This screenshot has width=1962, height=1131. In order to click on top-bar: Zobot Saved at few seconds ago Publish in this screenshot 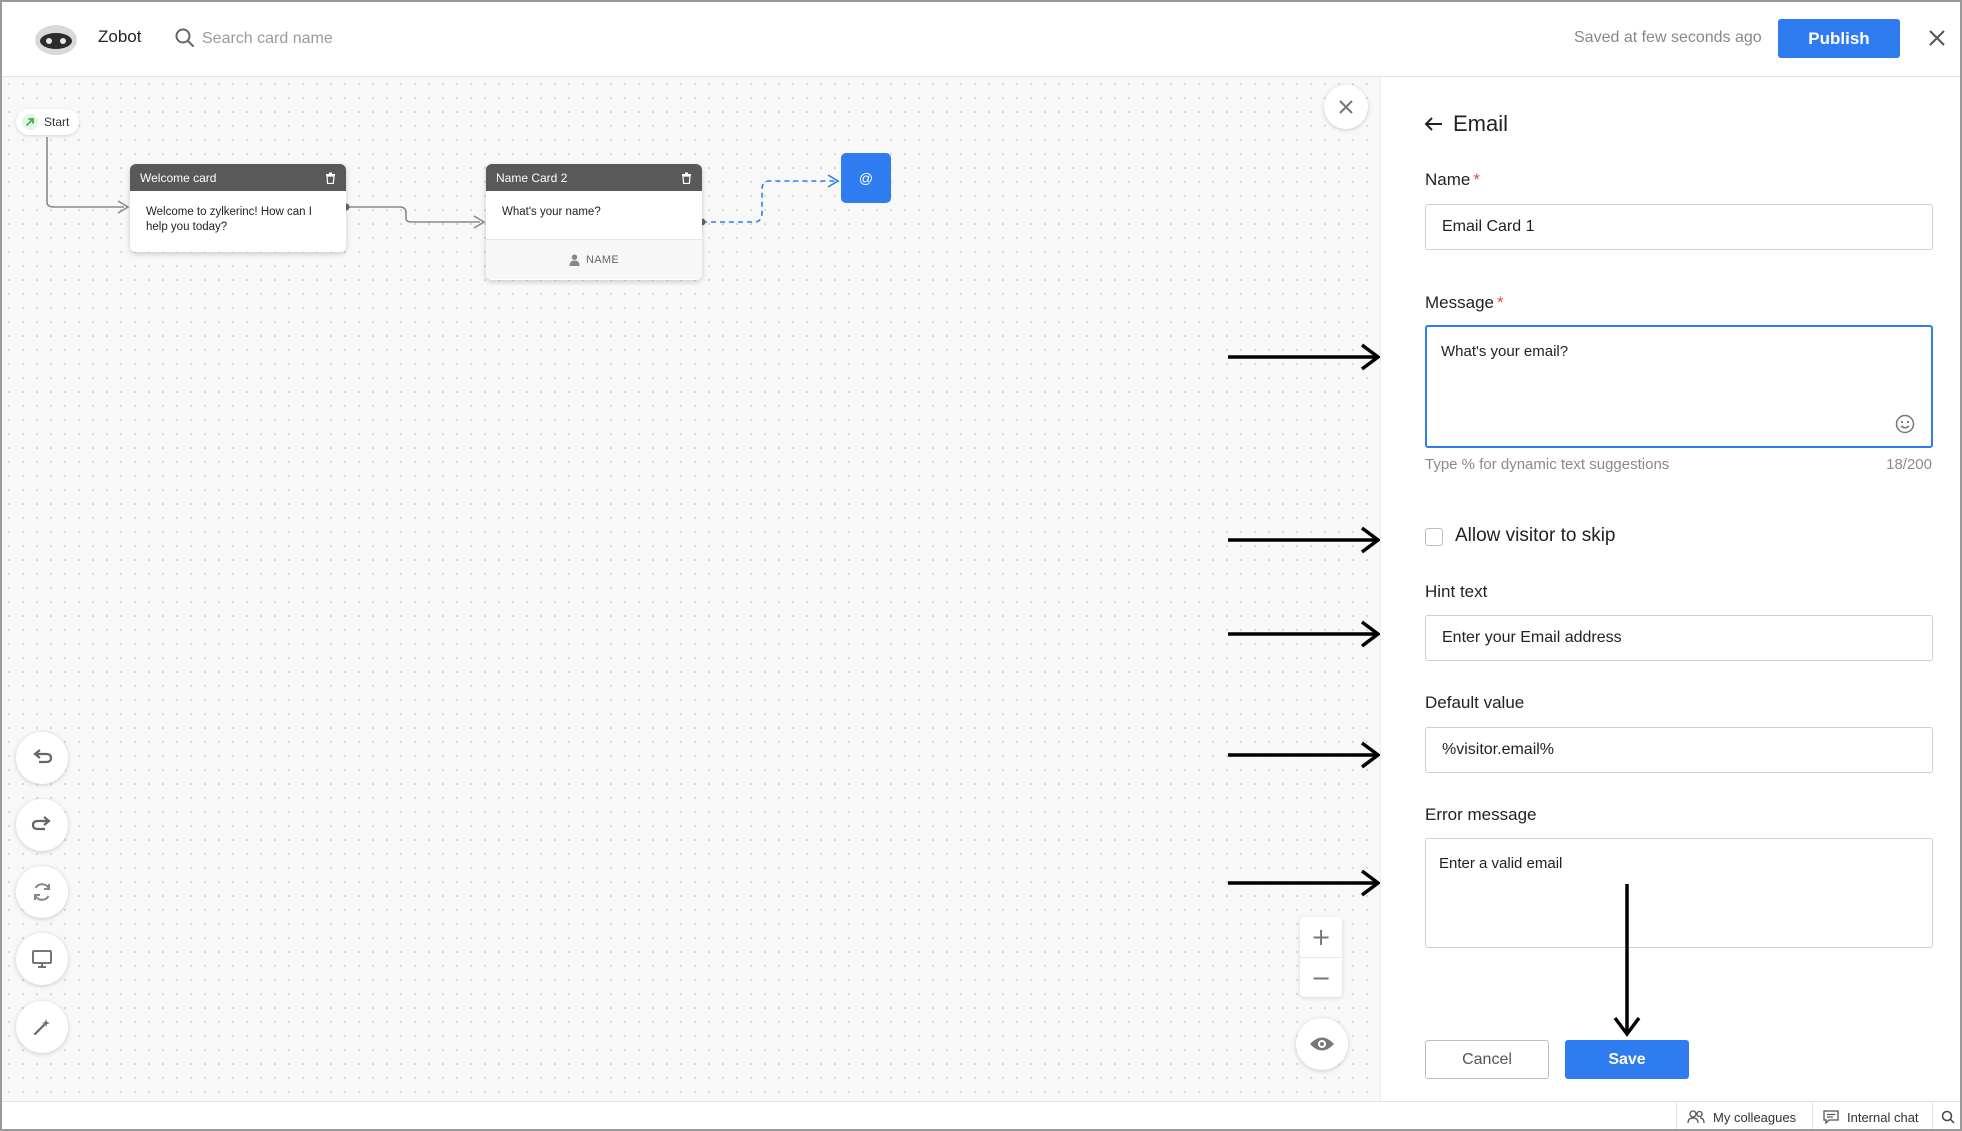, I will do `click(981, 39)`.